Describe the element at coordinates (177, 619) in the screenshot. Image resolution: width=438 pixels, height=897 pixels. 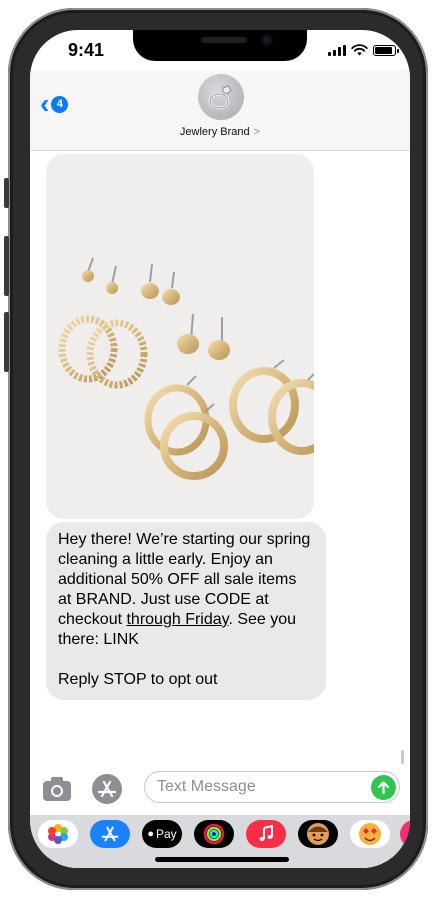
I see `message-date-link: through Friday` at that location.